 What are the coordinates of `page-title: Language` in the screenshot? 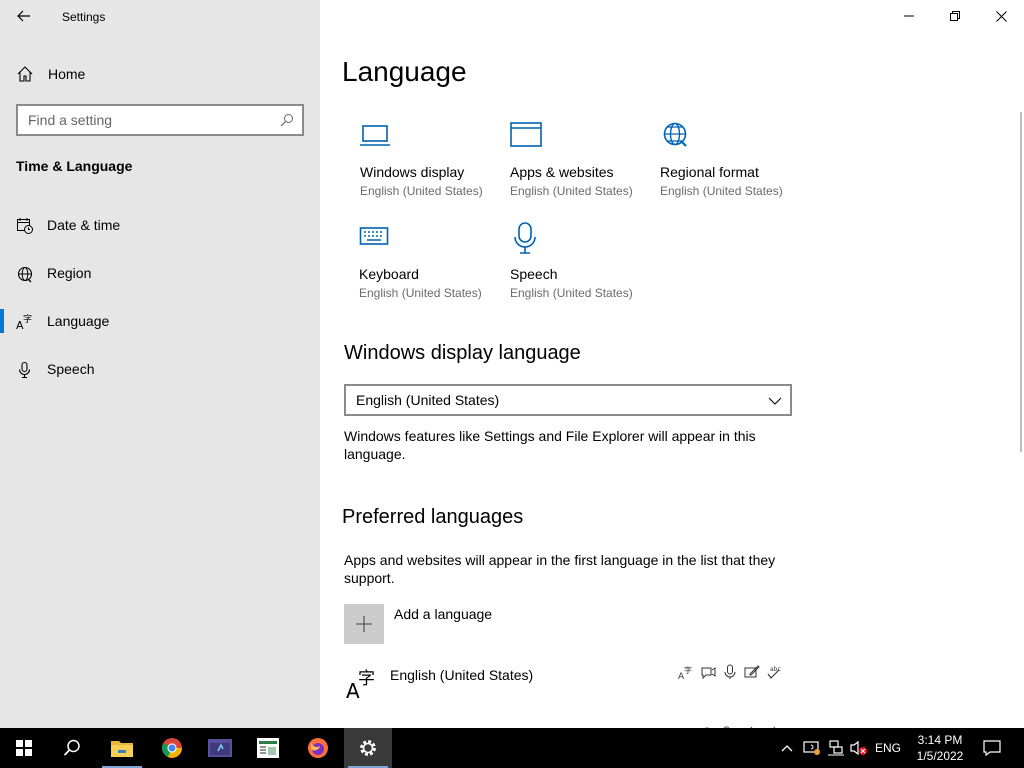 It's located at (404, 71).